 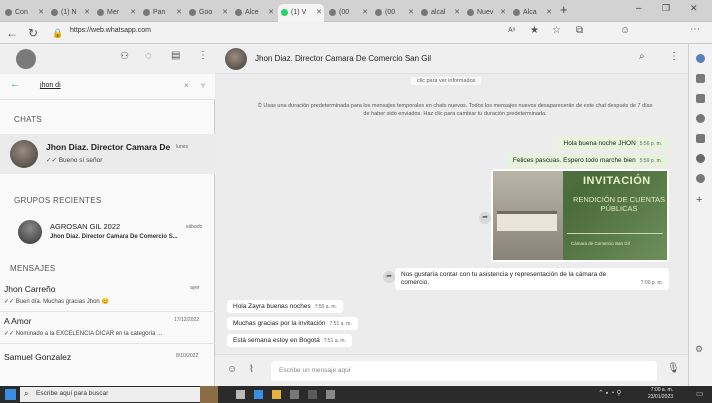 What do you see at coordinates (312, 394) in the screenshot?
I see `mail-icon` at bounding box center [312, 394].